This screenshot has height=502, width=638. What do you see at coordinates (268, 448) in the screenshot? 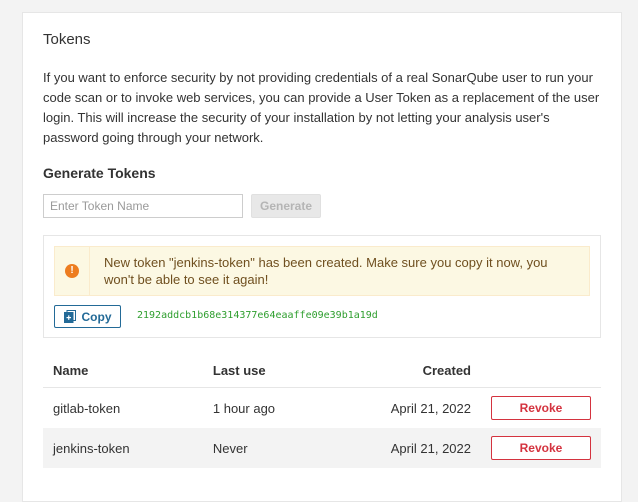
I see `token-last-use: Never` at bounding box center [268, 448].